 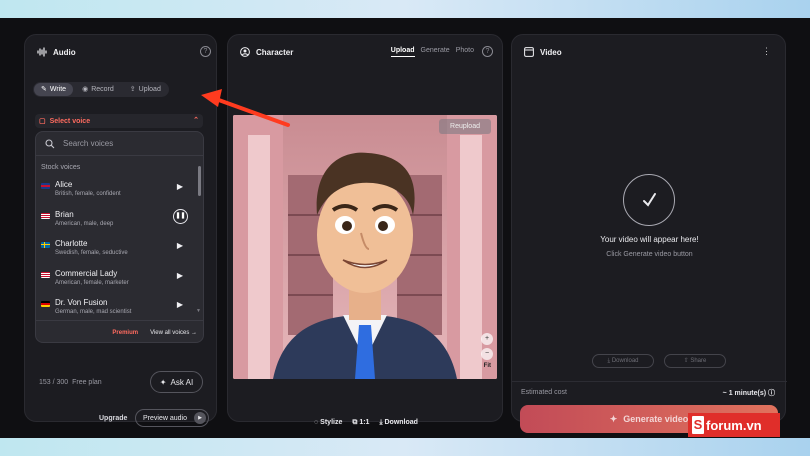 I want to click on tab-generate: Generate, so click(x=435, y=52).